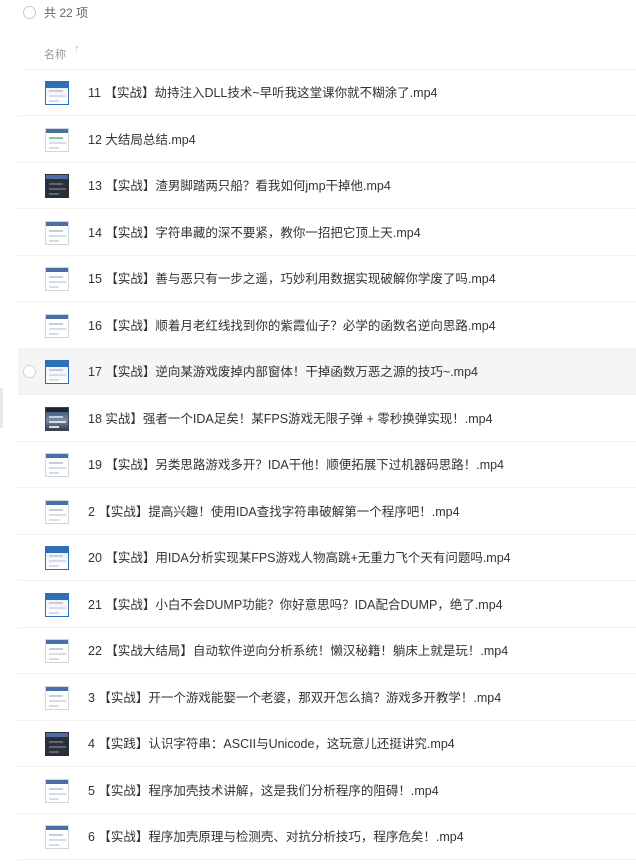 Image resolution: width=636 pixels, height=866 pixels. Describe the element at coordinates (295, 605) in the screenshot. I see `file-name: 21 【实战】小白不会DUMP功能？你好意思吗？IDA配合DUMP，绝了.mp4` at that location.